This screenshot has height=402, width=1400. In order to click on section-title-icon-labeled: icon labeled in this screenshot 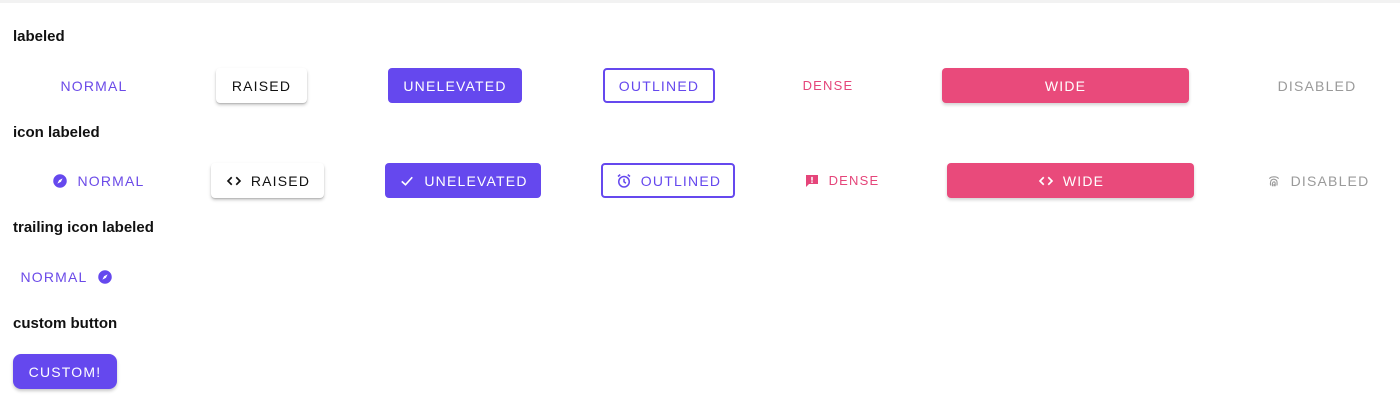, I will do `click(56, 132)`.